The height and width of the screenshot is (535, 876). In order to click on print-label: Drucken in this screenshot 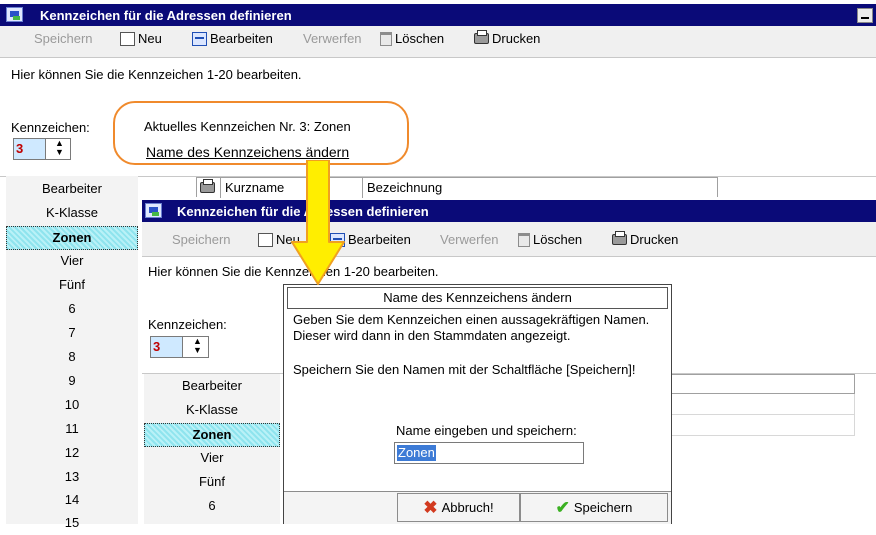, I will do `click(516, 38)`.